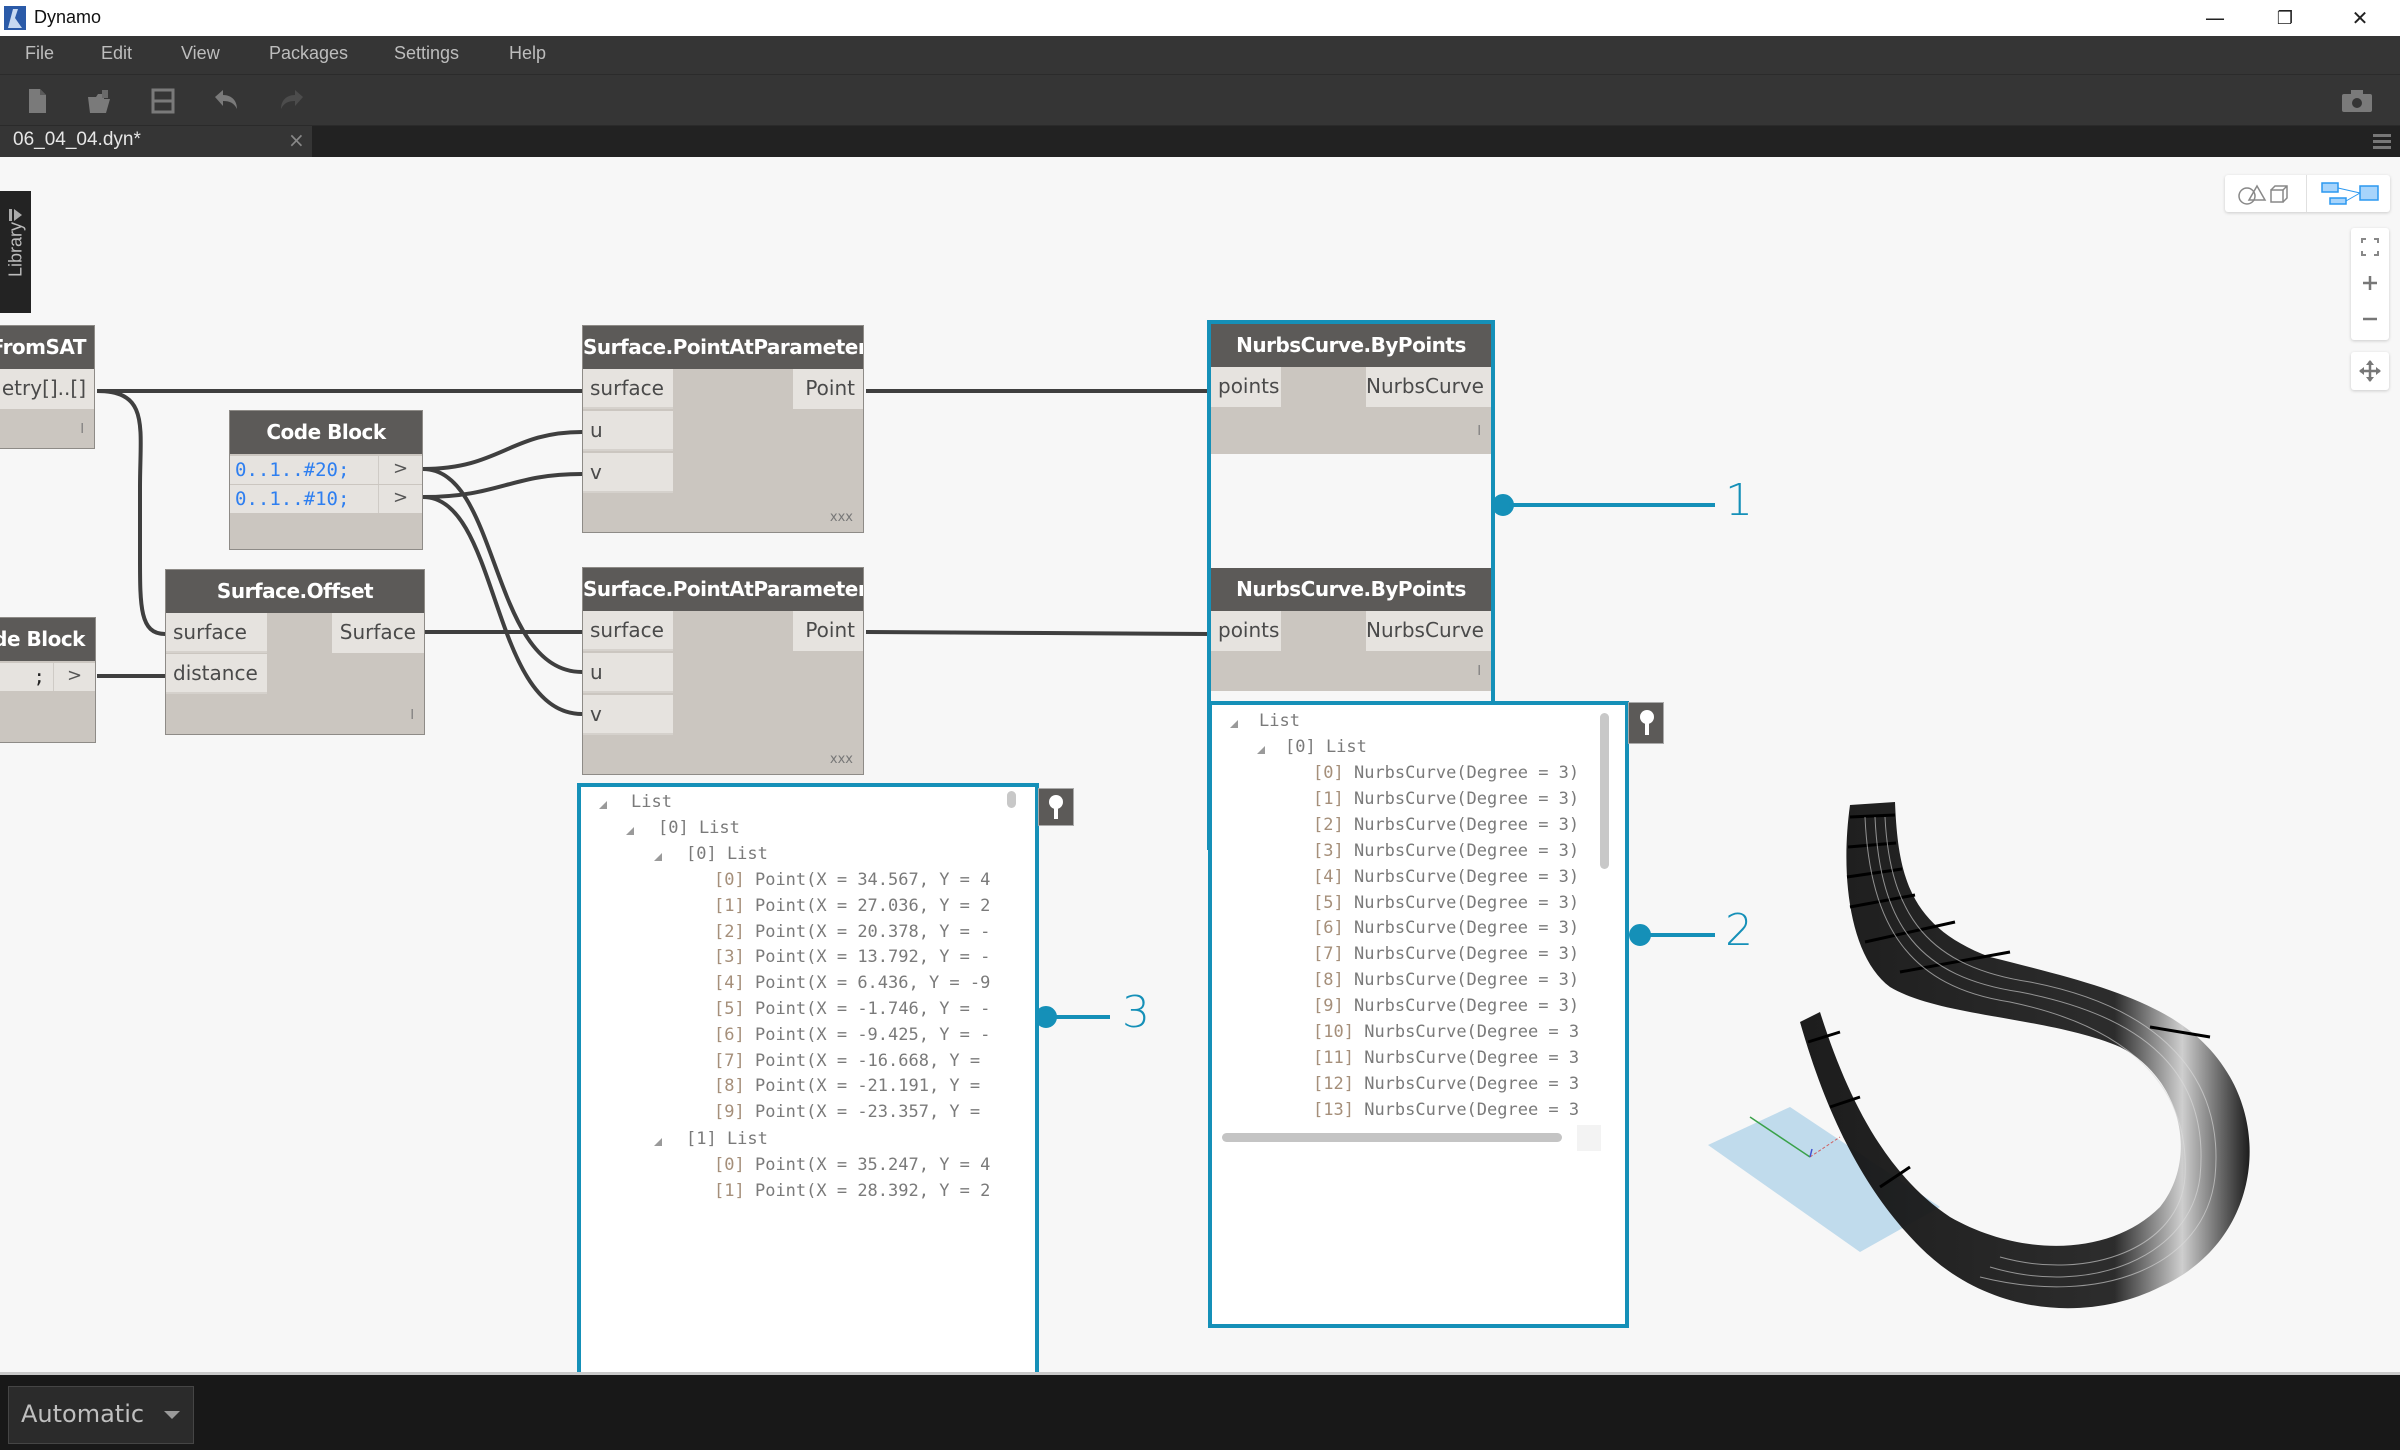  I want to click on list-item: [5] NurbsCurve(Degree = 3), so click(1446, 903).